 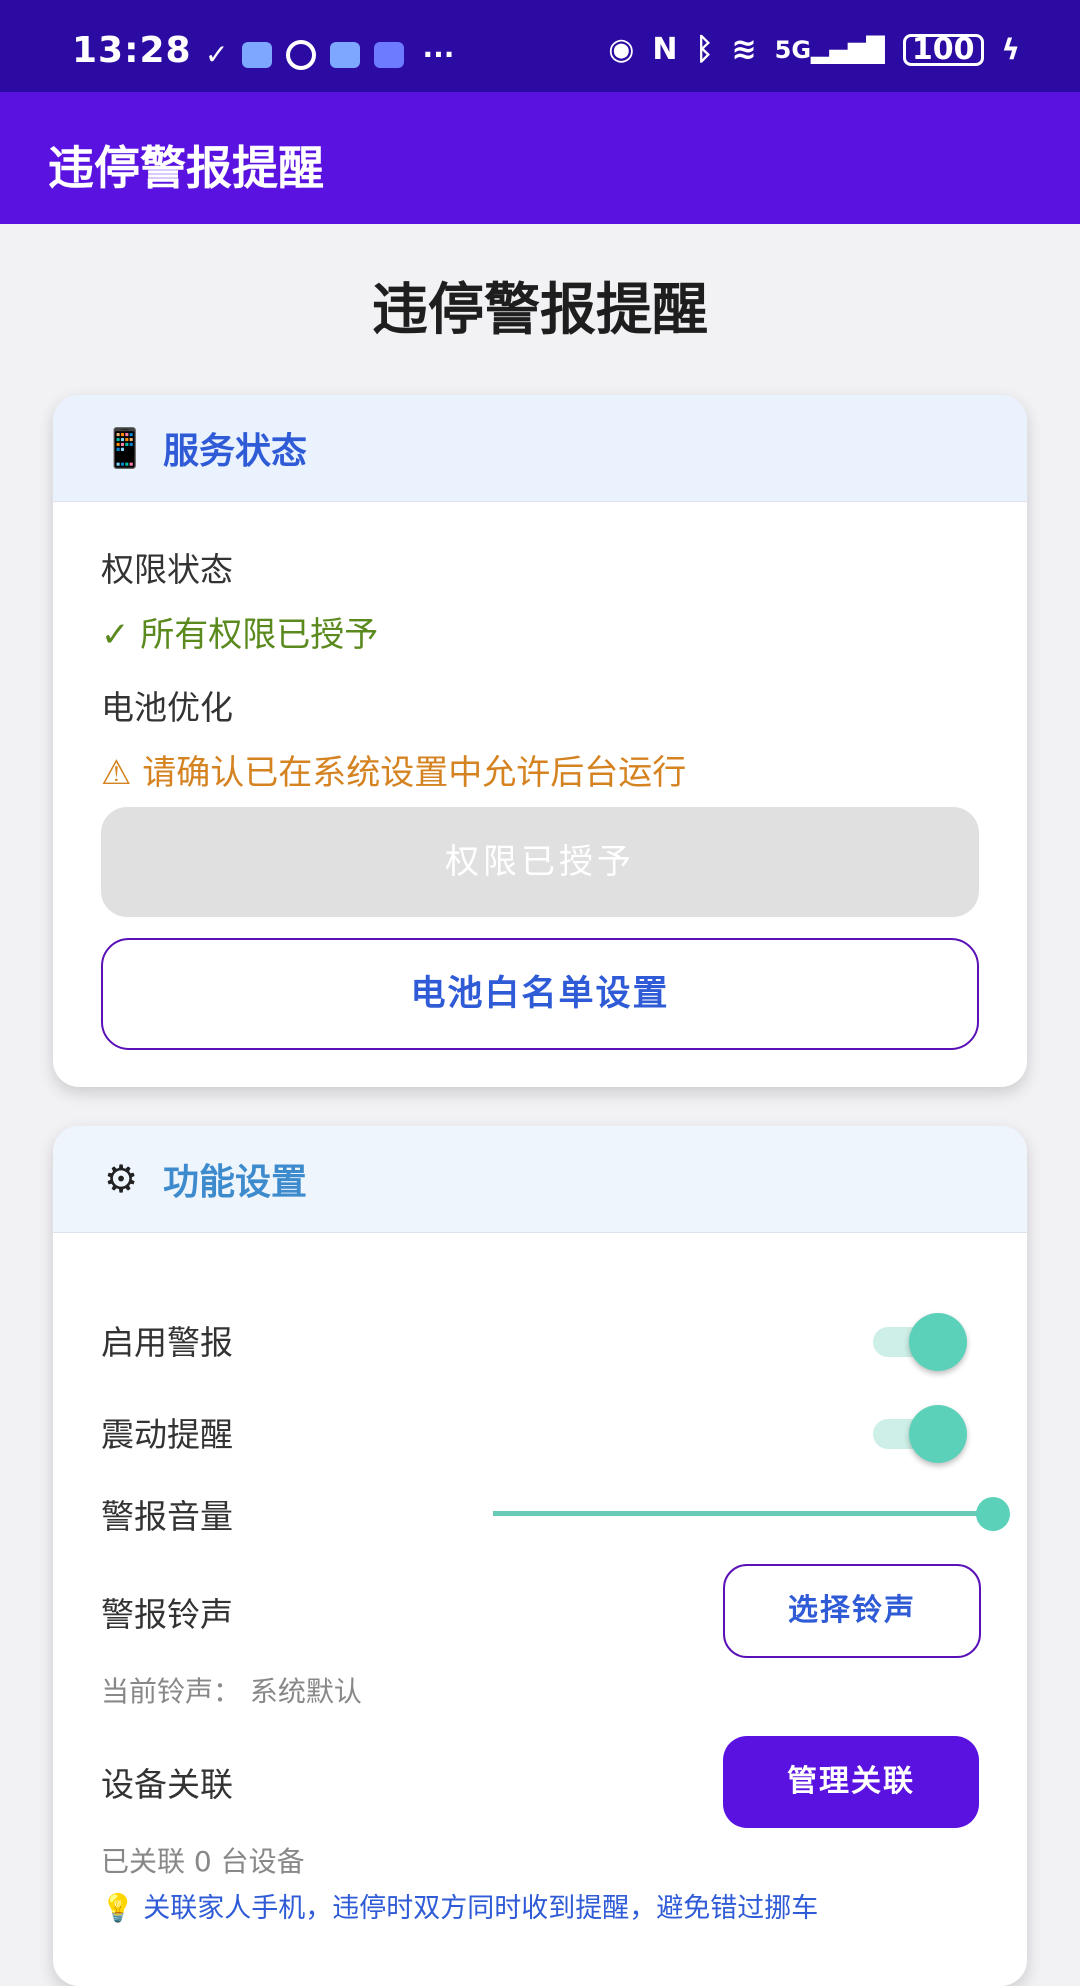 I want to click on volume-slider, so click(x=753, y=1513).